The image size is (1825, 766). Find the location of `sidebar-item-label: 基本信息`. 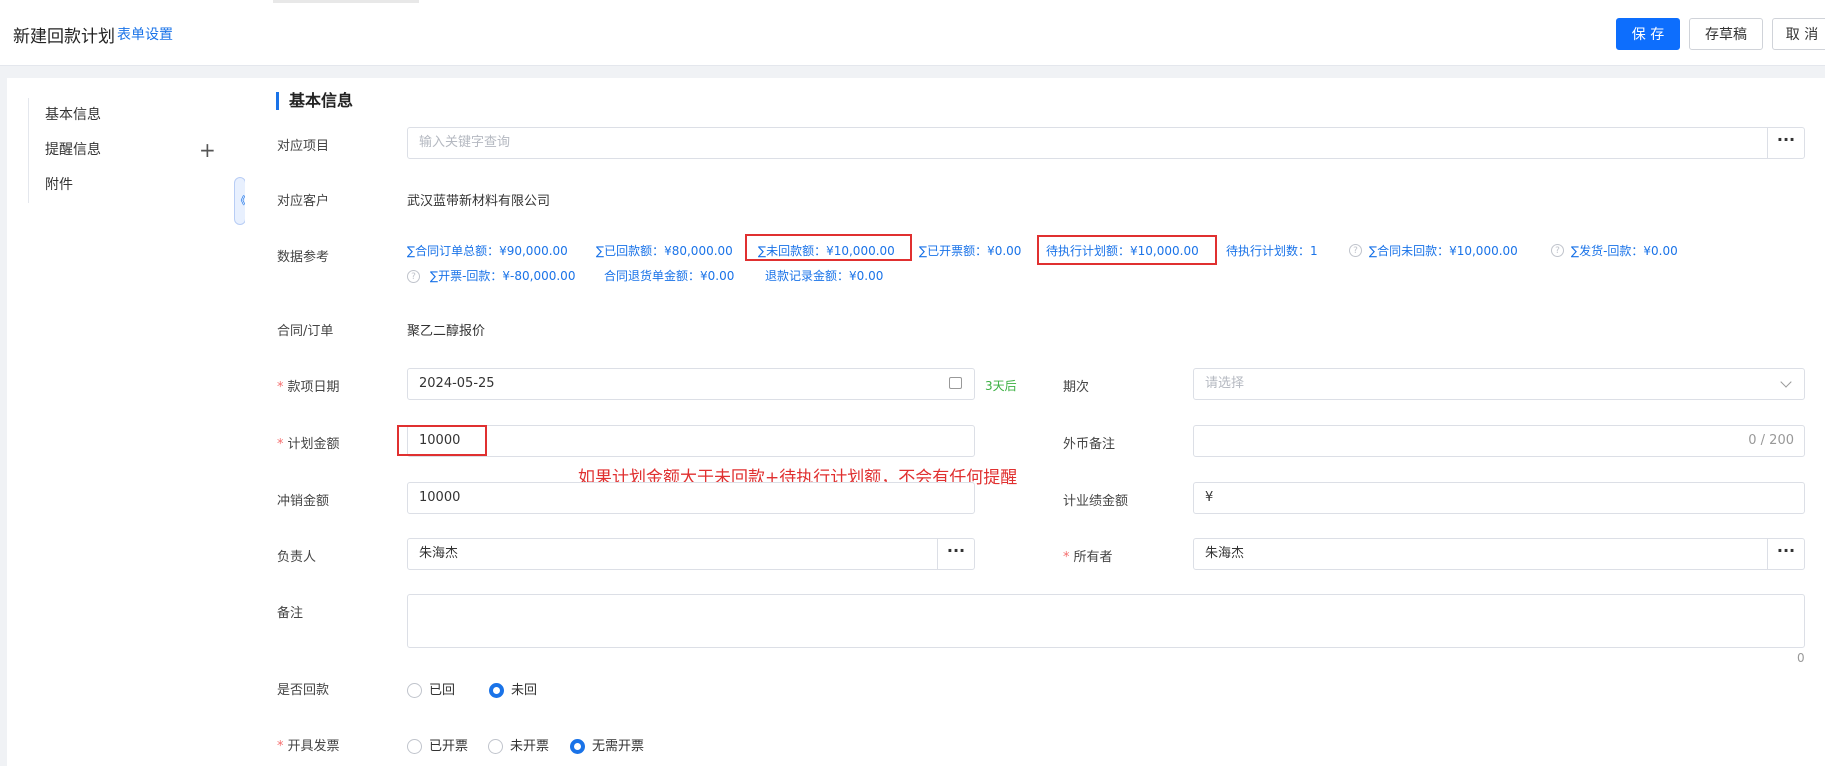

sidebar-item-label: 基本信息 is located at coordinates (73, 115).